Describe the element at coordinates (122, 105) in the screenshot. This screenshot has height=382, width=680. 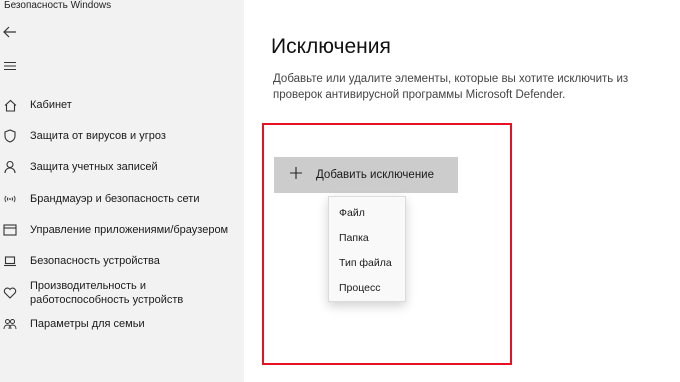
I see `sidebar-item-home: Кабинет` at that location.